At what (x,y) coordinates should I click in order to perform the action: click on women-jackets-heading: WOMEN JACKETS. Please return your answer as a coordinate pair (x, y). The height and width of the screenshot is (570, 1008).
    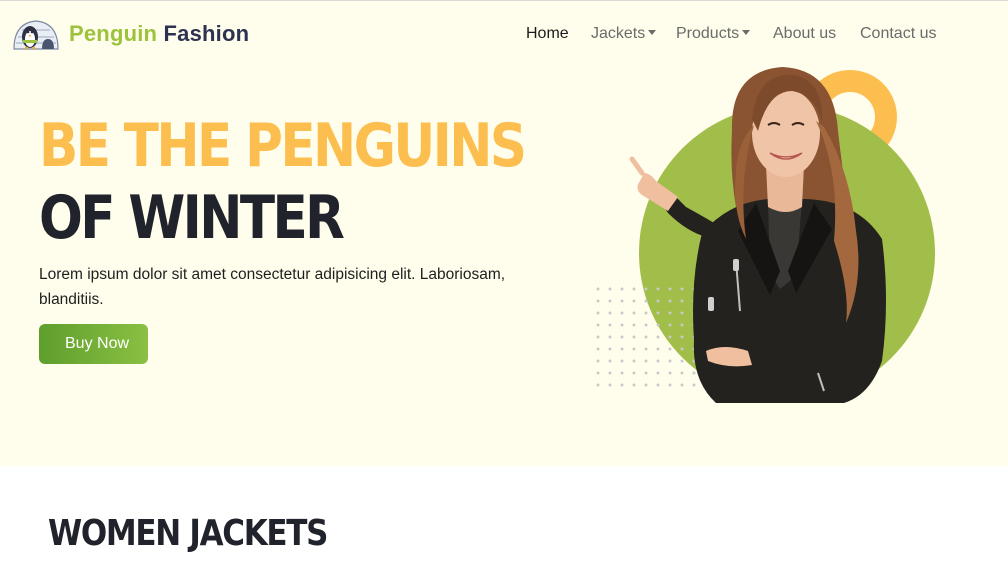
    Looking at the image, I should click on (188, 533).